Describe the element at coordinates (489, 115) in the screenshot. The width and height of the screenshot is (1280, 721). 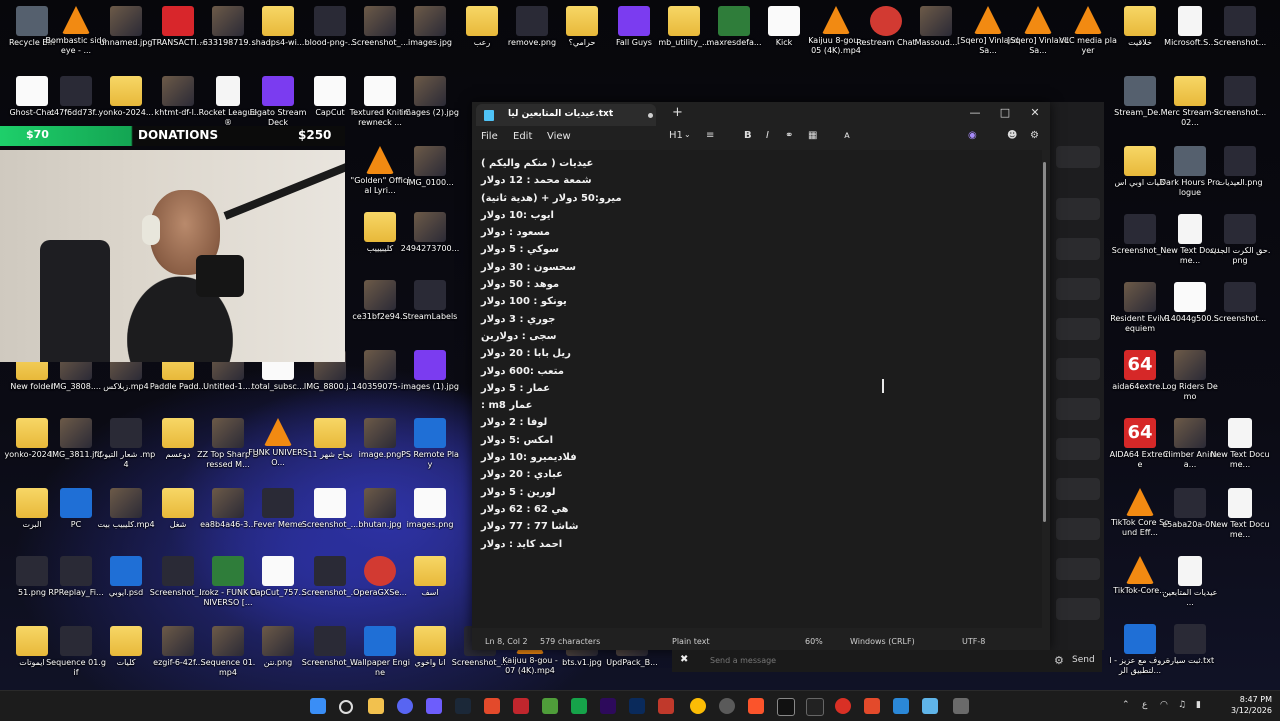
I see `notepad-icon` at that location.